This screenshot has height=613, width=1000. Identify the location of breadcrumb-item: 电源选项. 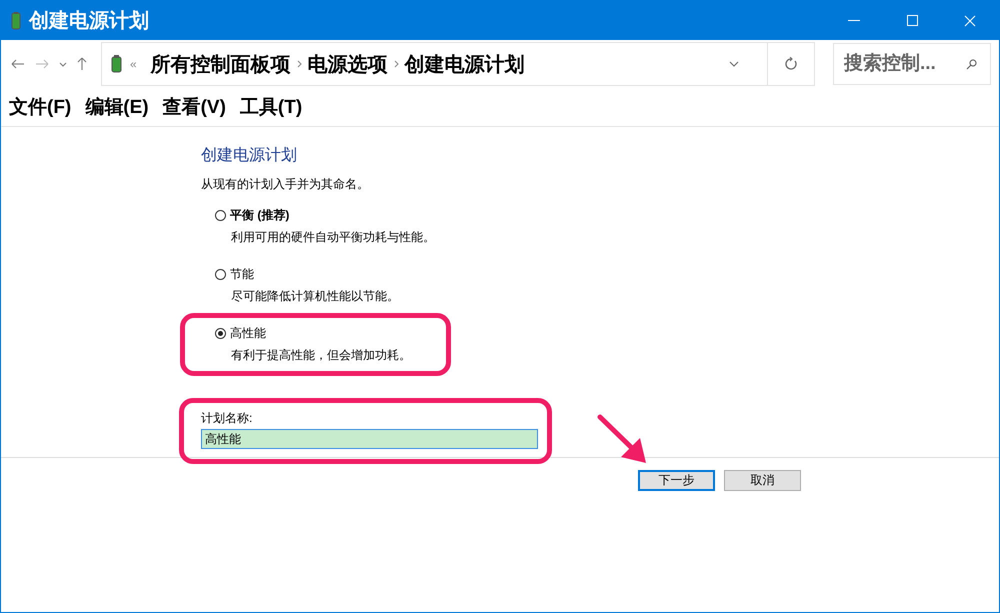
(348, 64).